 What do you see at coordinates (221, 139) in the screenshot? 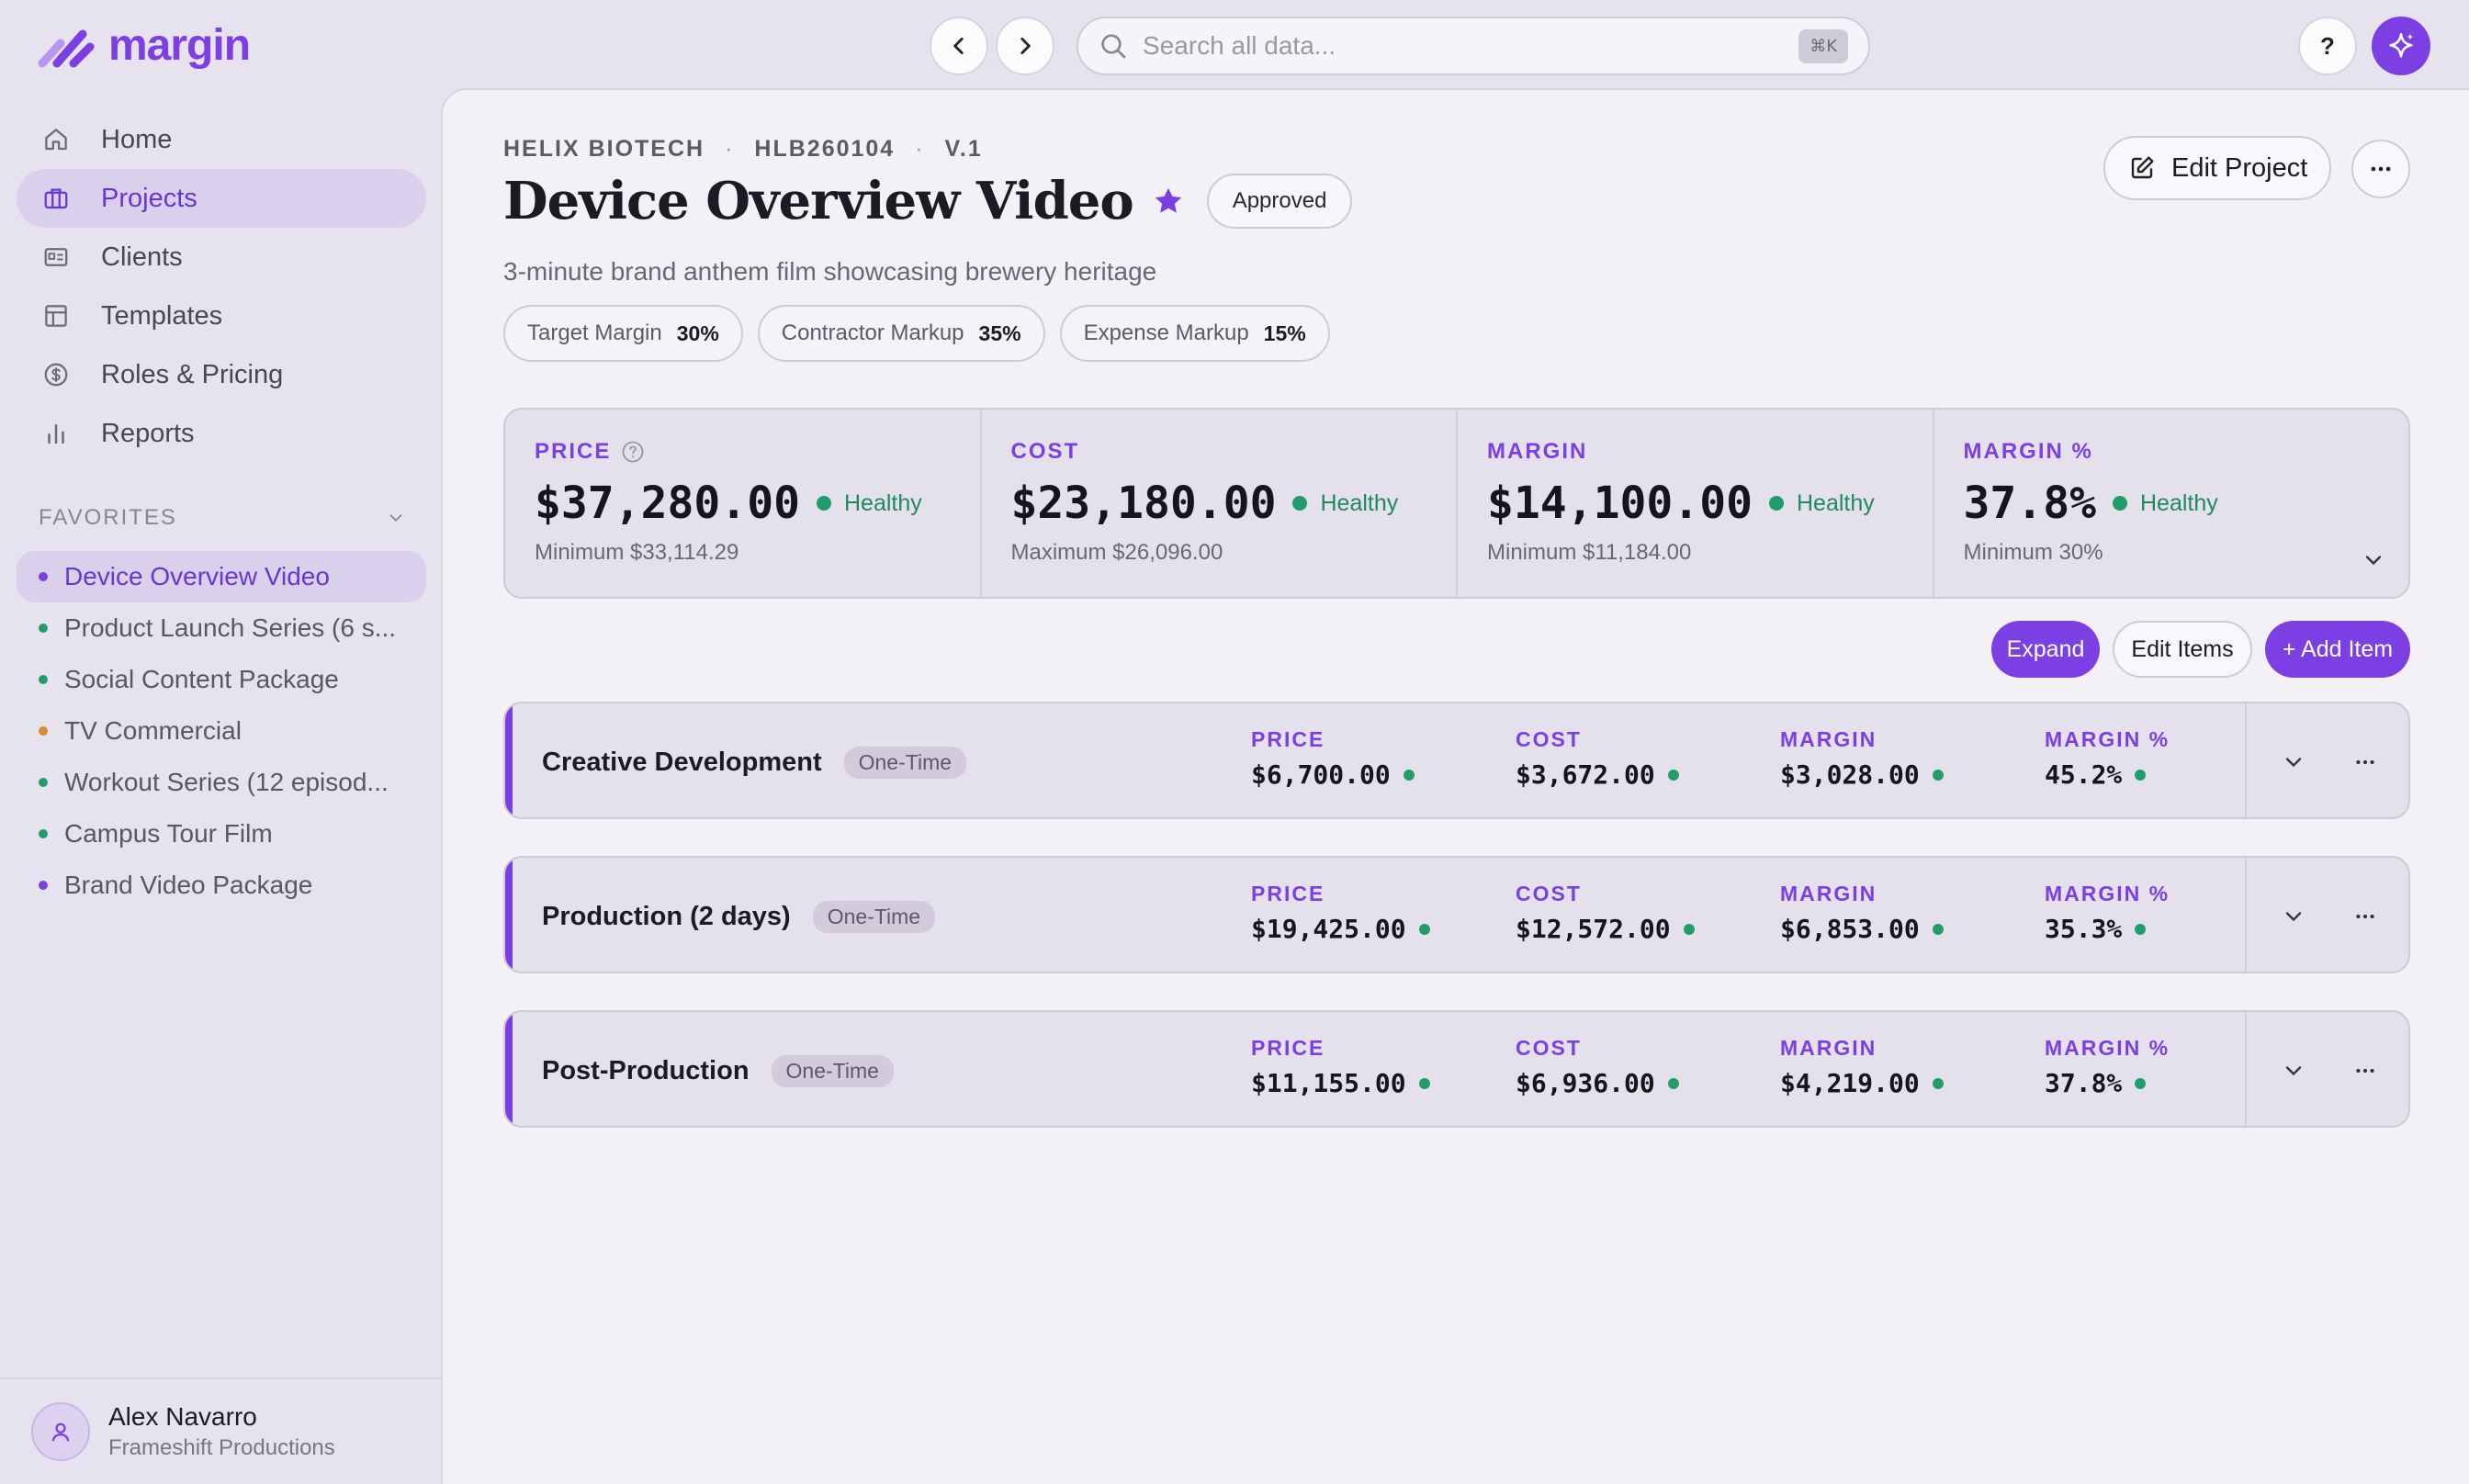
I see `sidebar-item-home: Home` at bounding box center [221, 139].